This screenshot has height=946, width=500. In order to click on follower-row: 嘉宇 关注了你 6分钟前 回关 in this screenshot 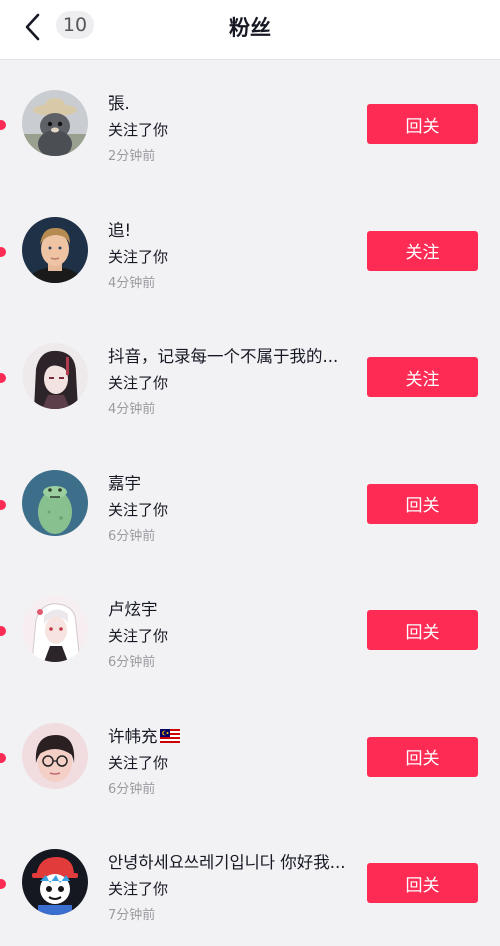, I will do `click(250, 503)`.